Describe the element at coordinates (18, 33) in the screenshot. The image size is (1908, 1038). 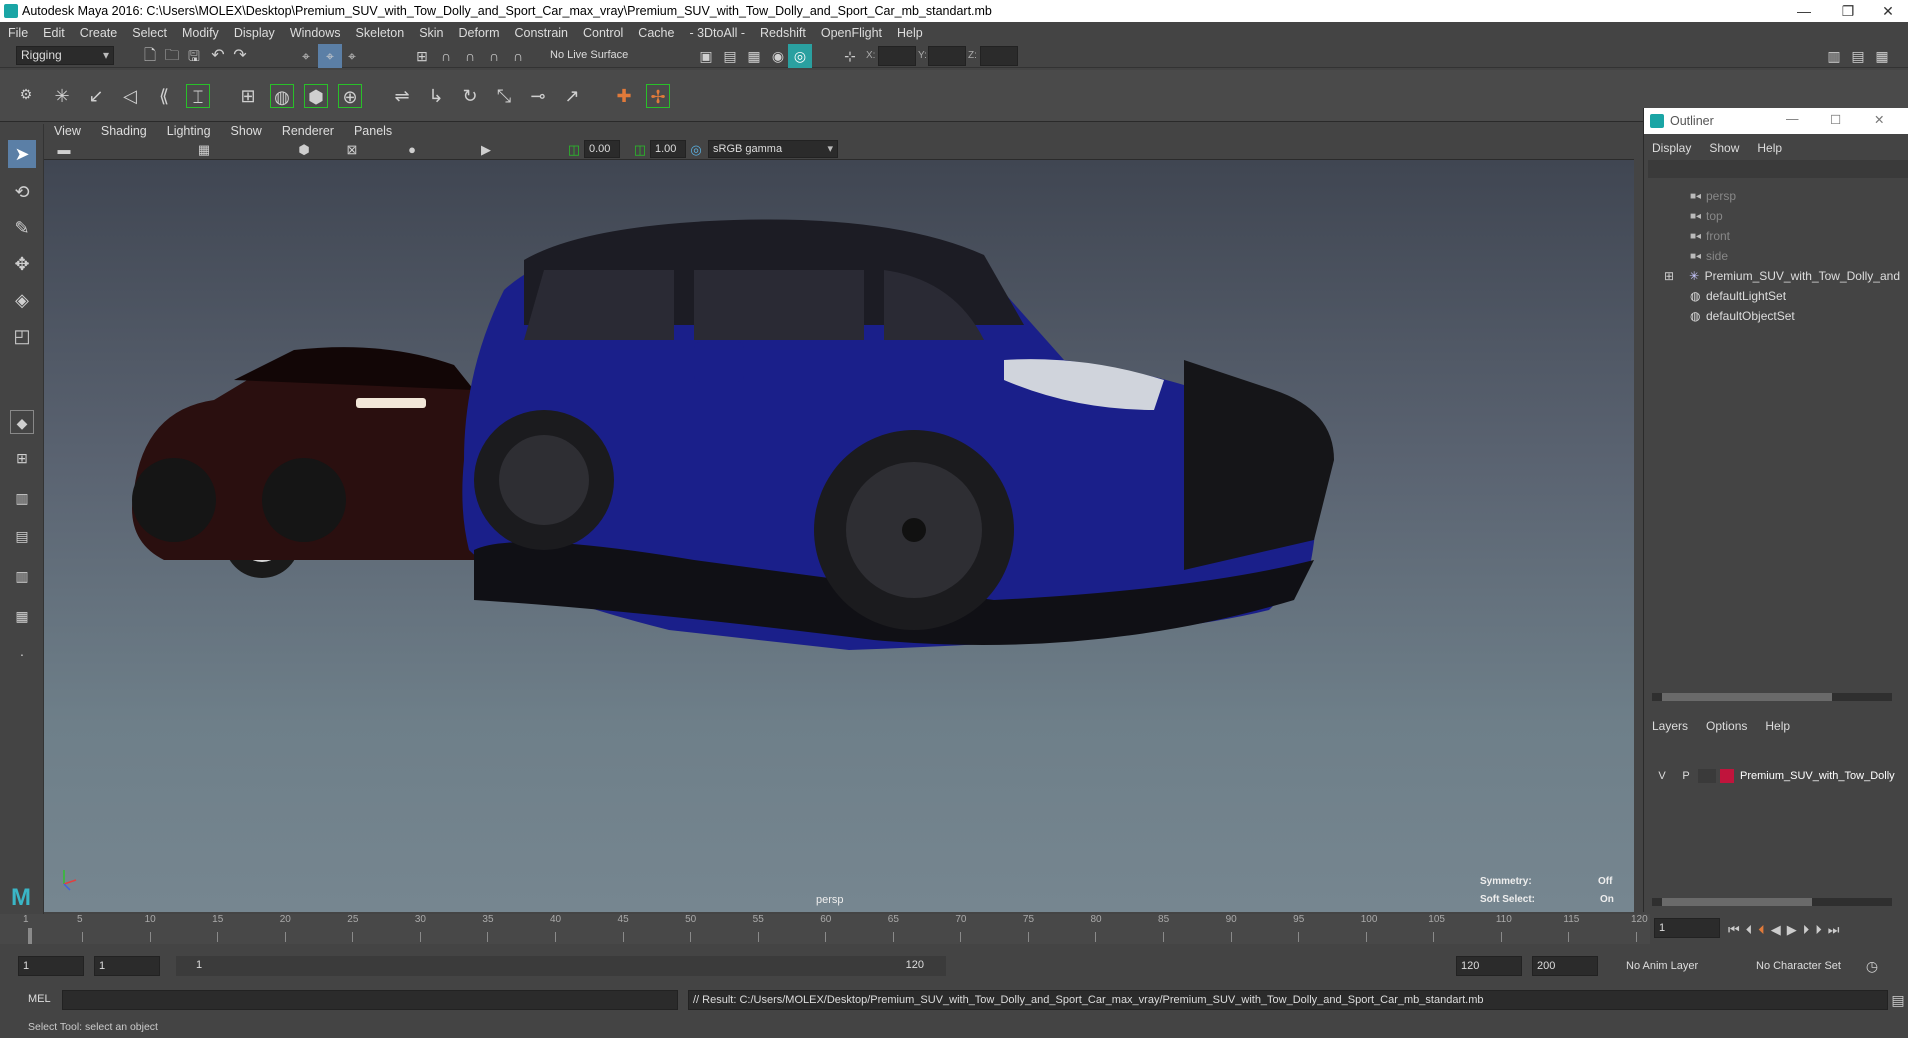
I see `menu-file: File` at that location.